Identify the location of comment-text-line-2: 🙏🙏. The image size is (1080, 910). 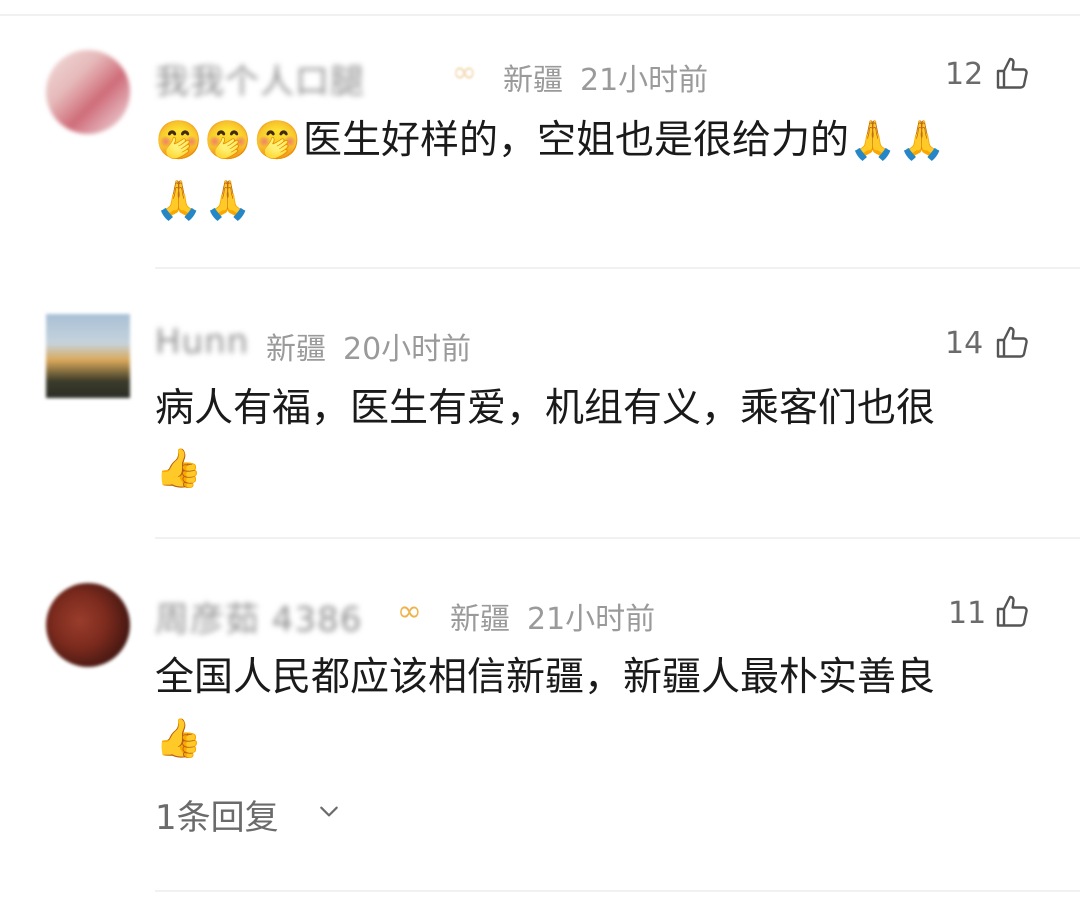
(590, 200).